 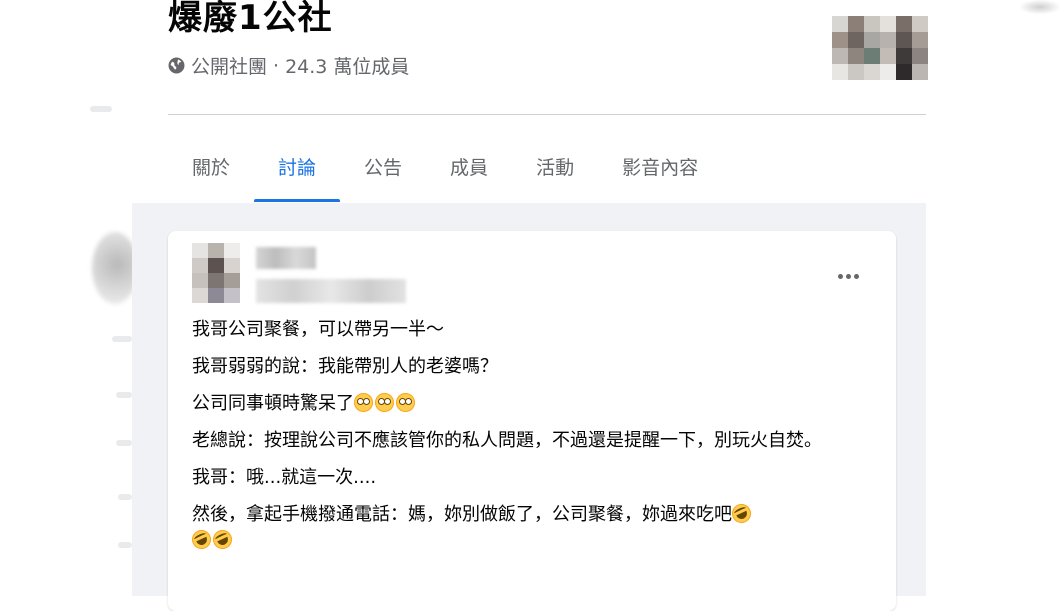 What do you see at coordinates (532, 404) in the screenshot?
I see `post-line-with-emoji: 公司同事頓時驚呆了` at bounding box center [532, 404].